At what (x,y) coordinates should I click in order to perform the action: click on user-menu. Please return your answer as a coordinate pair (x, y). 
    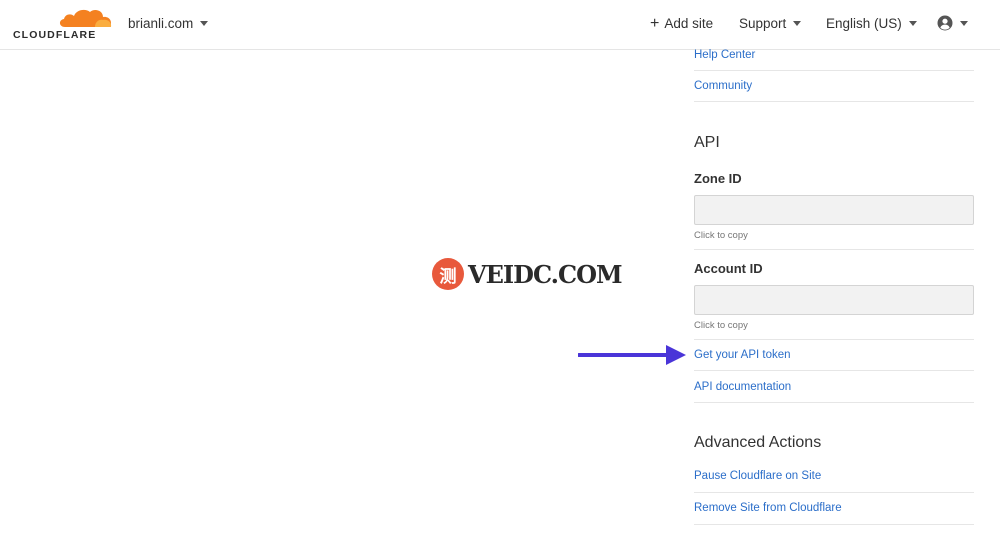
    Looking at the image, I should click on (952, 23).